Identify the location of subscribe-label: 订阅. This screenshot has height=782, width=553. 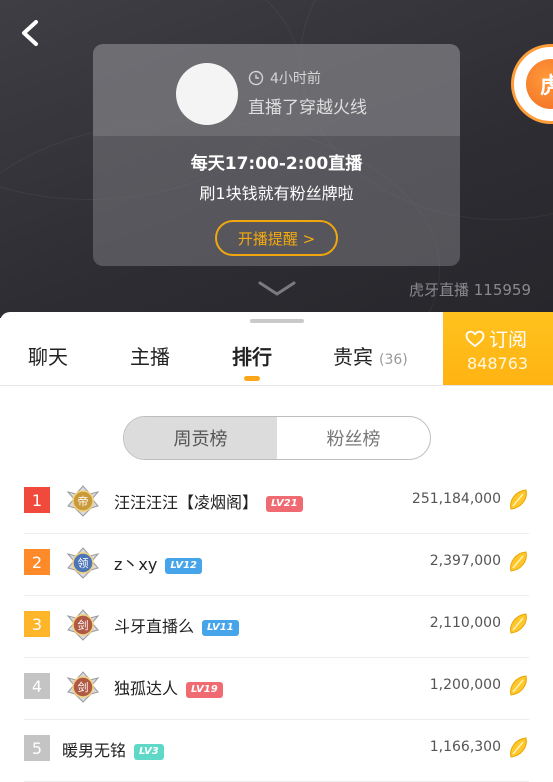
(508, 340).